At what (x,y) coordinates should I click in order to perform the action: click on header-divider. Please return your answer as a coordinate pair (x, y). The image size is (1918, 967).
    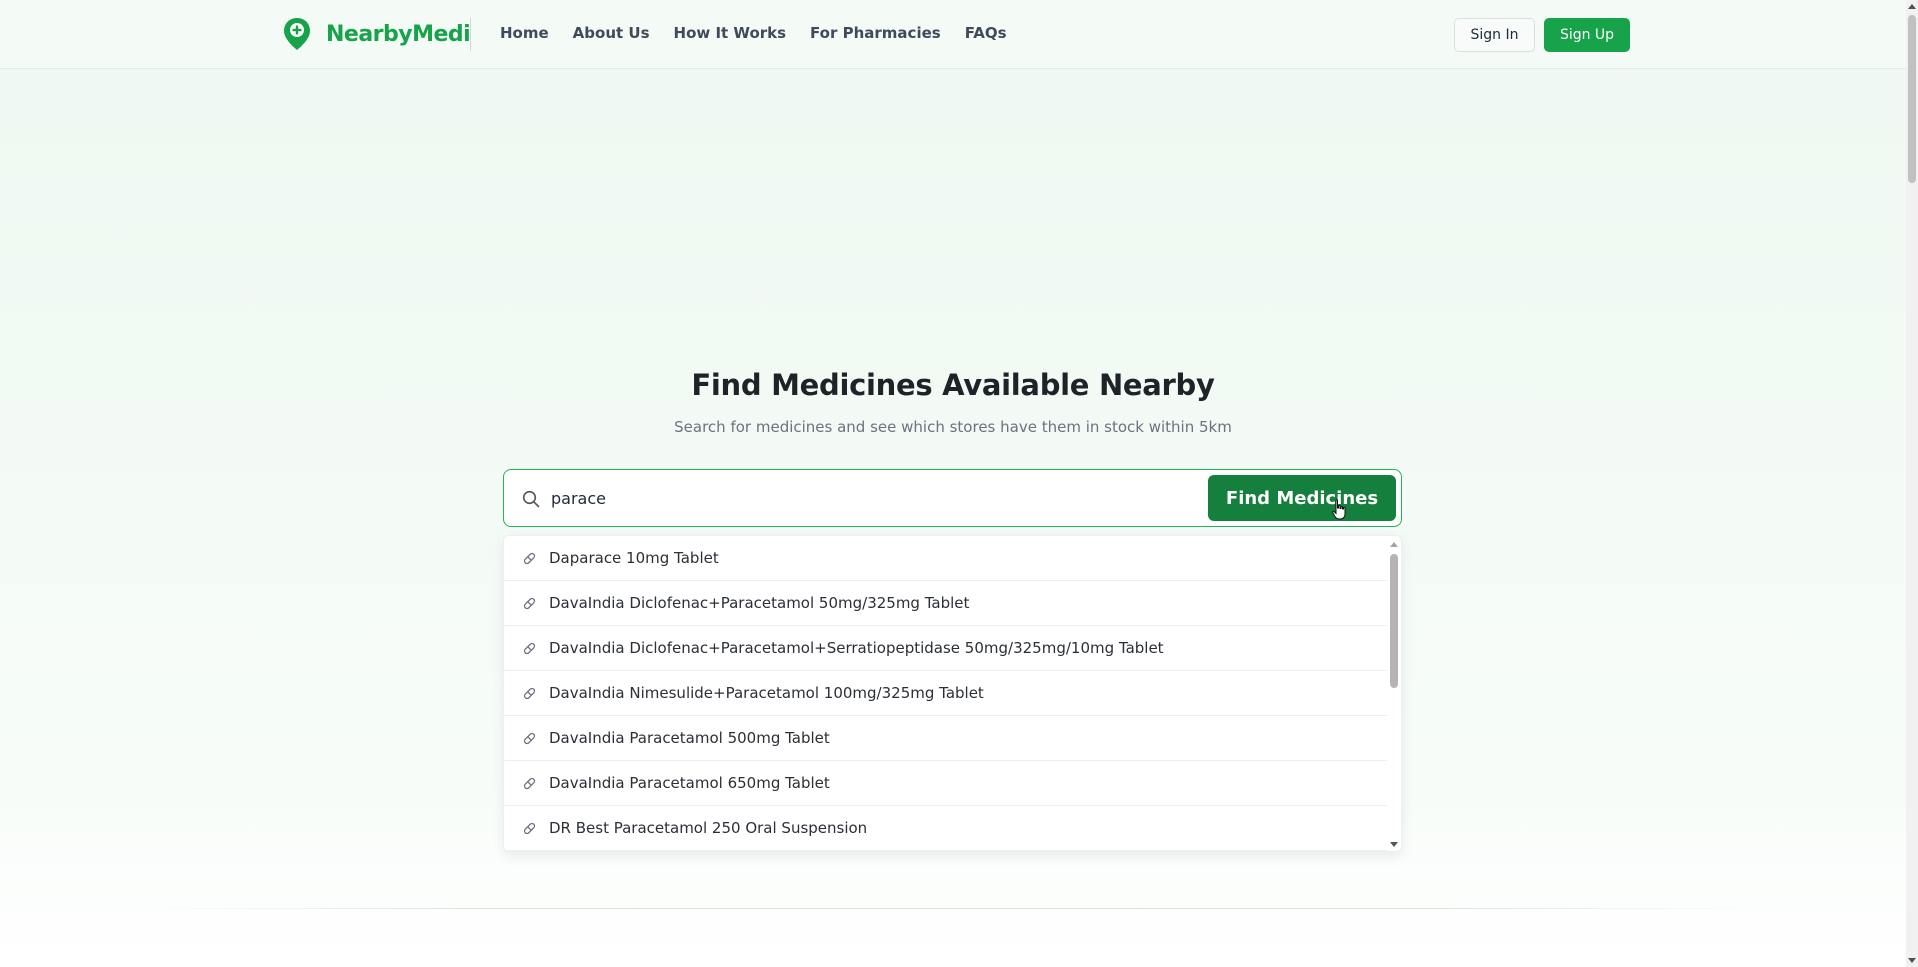
    Looking at the image, I should click on (470, 34).